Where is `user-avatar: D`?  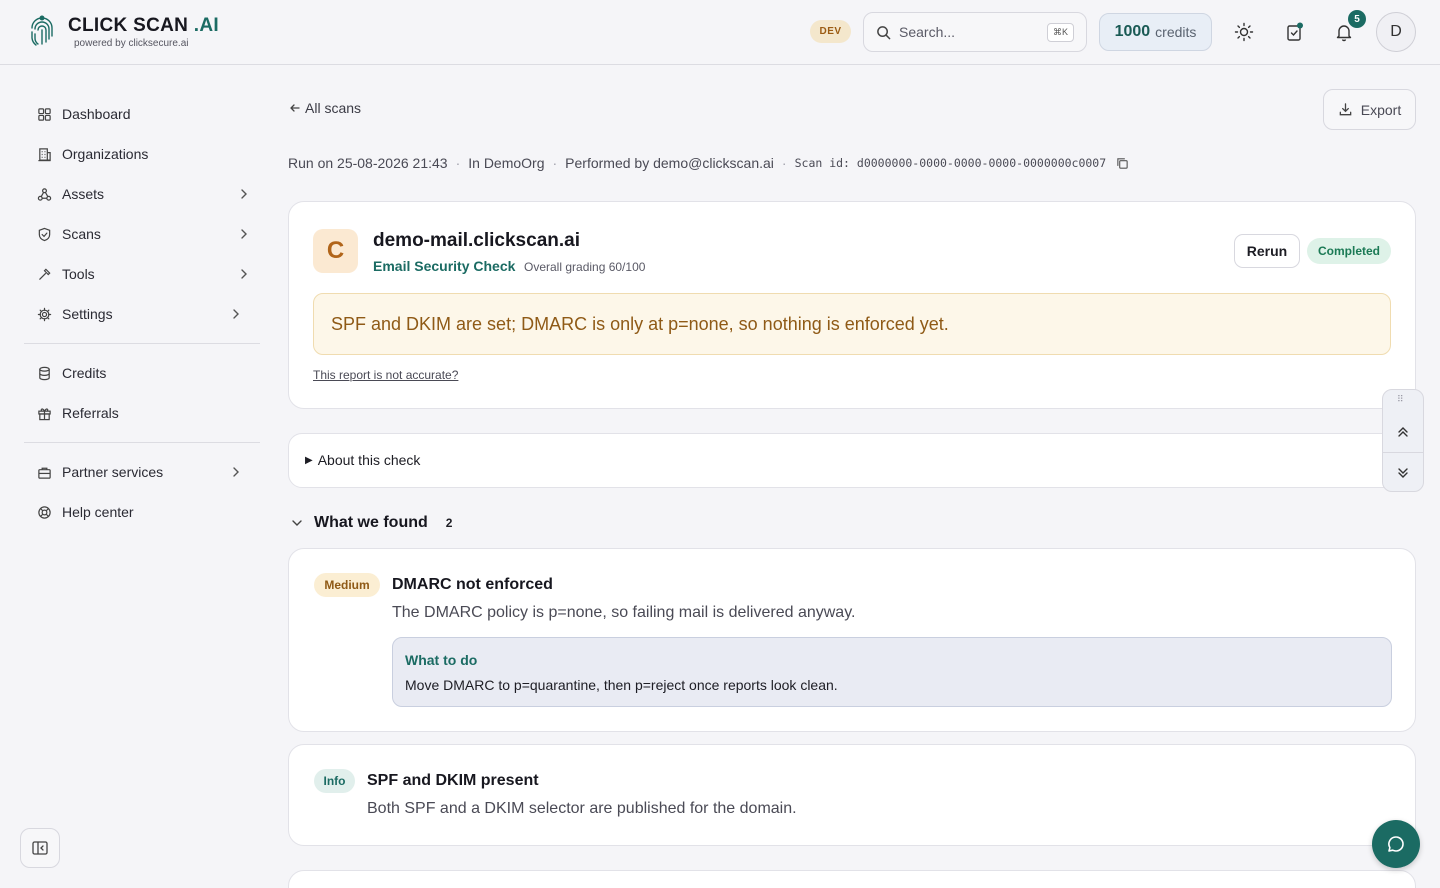
user-avatar: D is located at coordinates (1396, 32).